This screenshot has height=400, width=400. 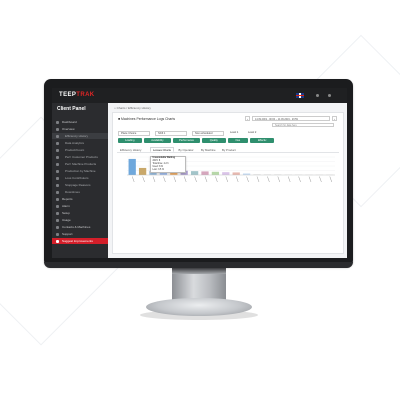 What do you see at coordinates (147, 119) in the screenshot?
I see `page-title: ■ Machines Performance Logs Charts` at bounding box center [147, 119].